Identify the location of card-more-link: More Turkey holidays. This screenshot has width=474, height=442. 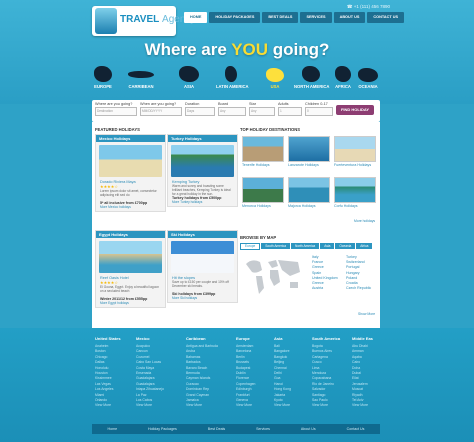
(202, 203).